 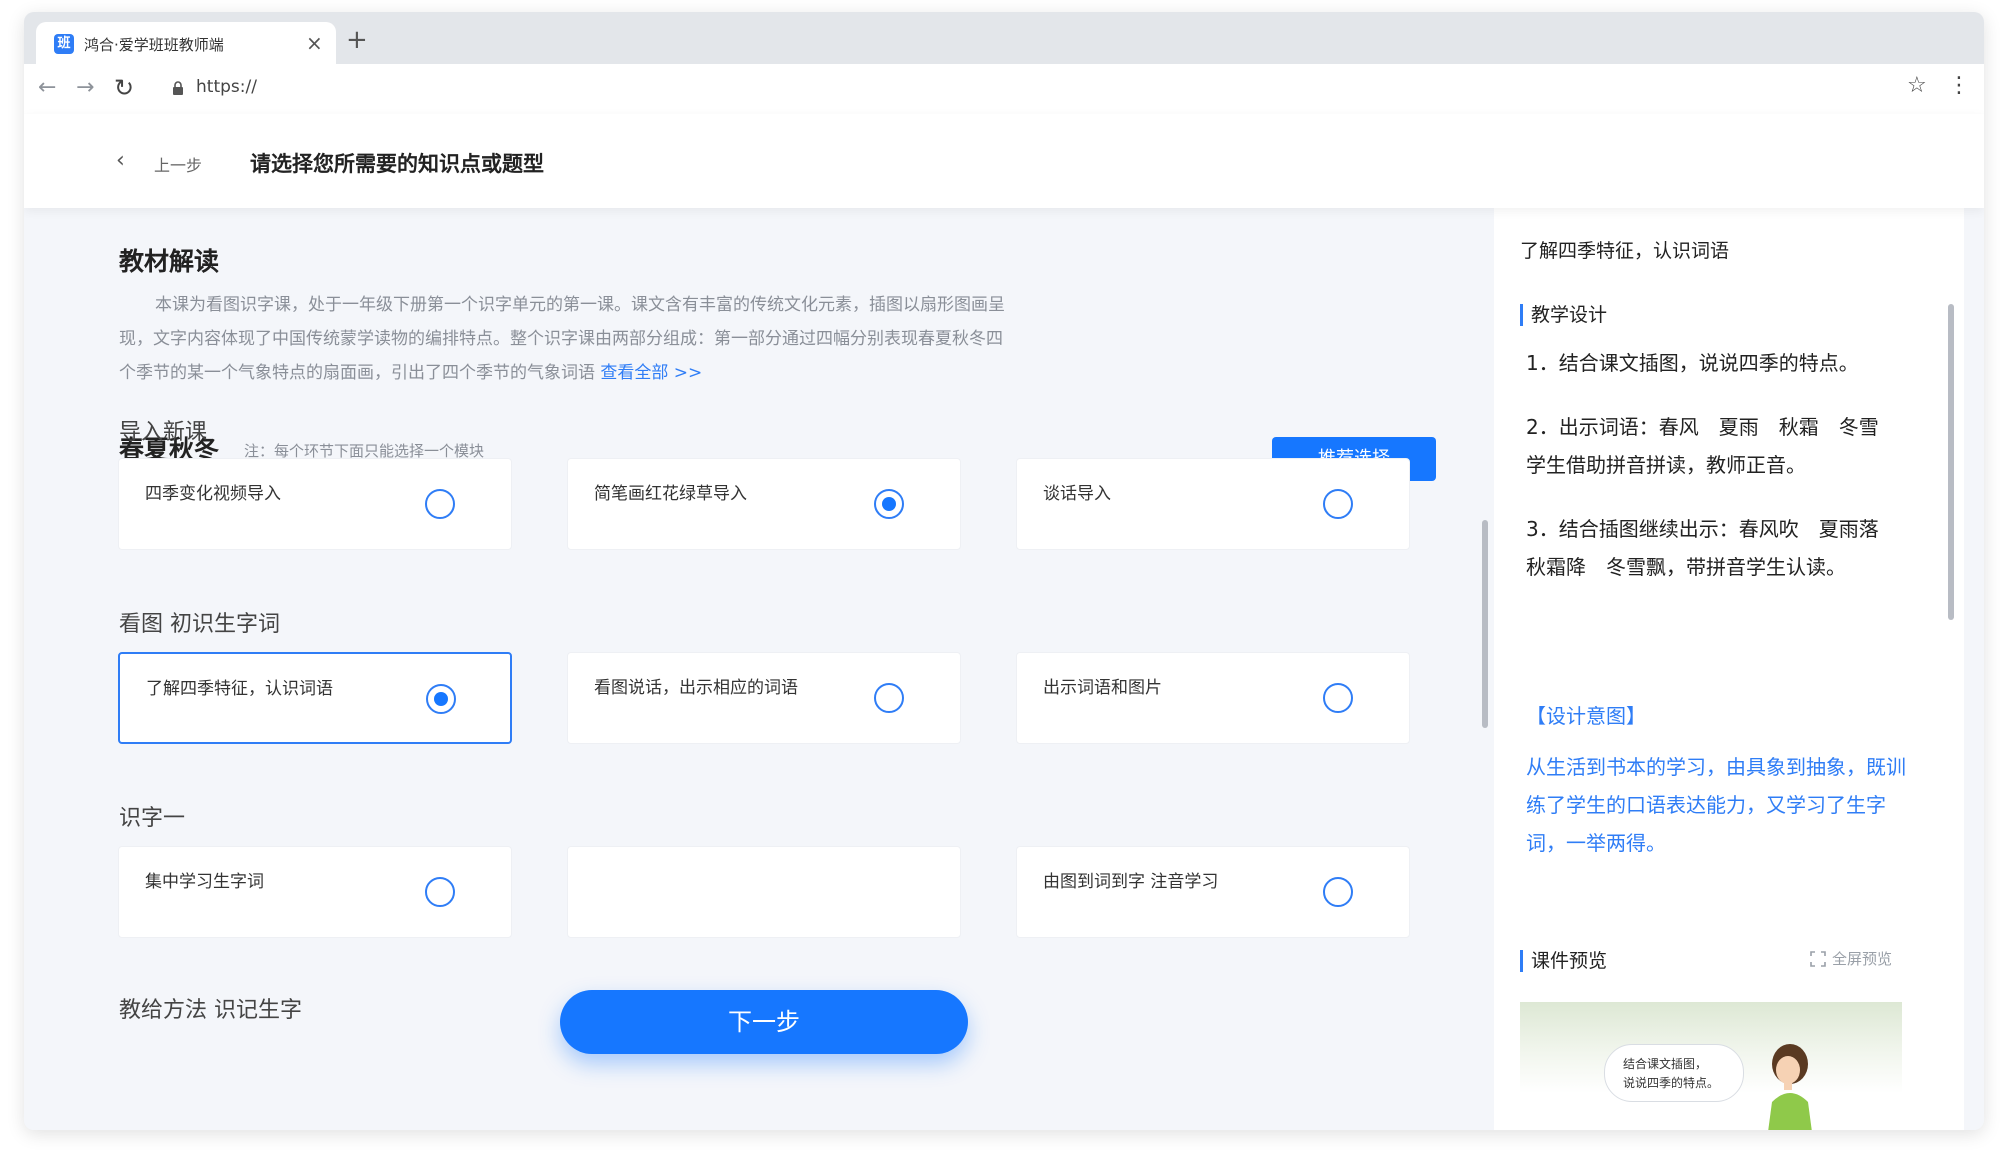 What do you see at coordinates (1712, 446) in the screenshot?
I see `design-step: 2．出示词语：春风 夏雨 秋霜 冬雪 学生借助拼音拼读，教师正音。` at bounding box center [1712, 446].